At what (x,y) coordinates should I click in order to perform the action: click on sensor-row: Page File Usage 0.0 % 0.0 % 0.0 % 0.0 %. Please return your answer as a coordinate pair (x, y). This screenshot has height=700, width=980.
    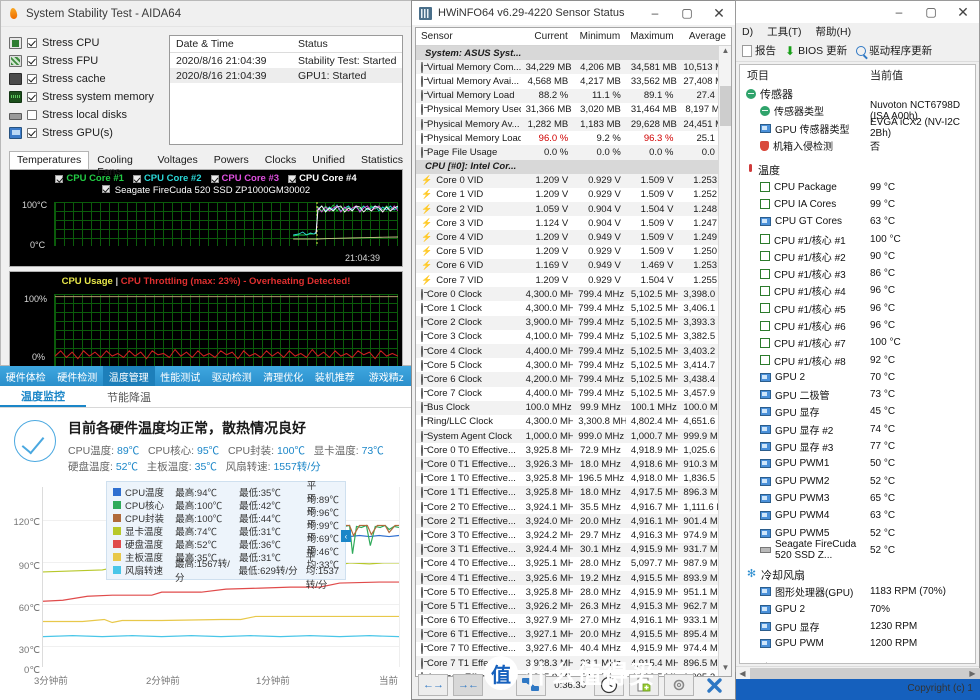
    Looking at the image, I should click on (573, 152).